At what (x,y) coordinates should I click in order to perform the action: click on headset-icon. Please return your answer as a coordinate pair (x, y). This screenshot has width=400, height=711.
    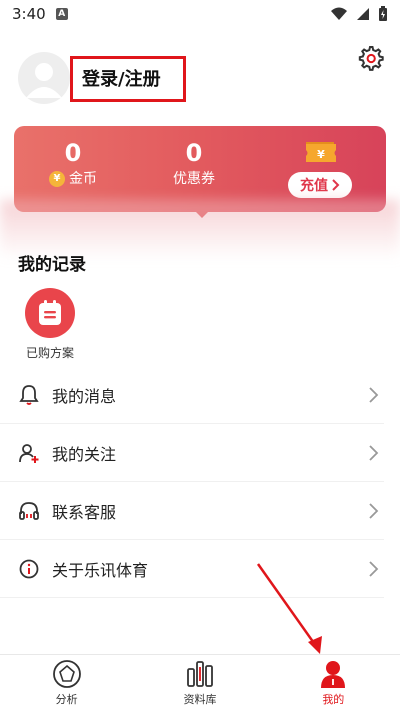
    Looking at the image, I should click on (29, 510).